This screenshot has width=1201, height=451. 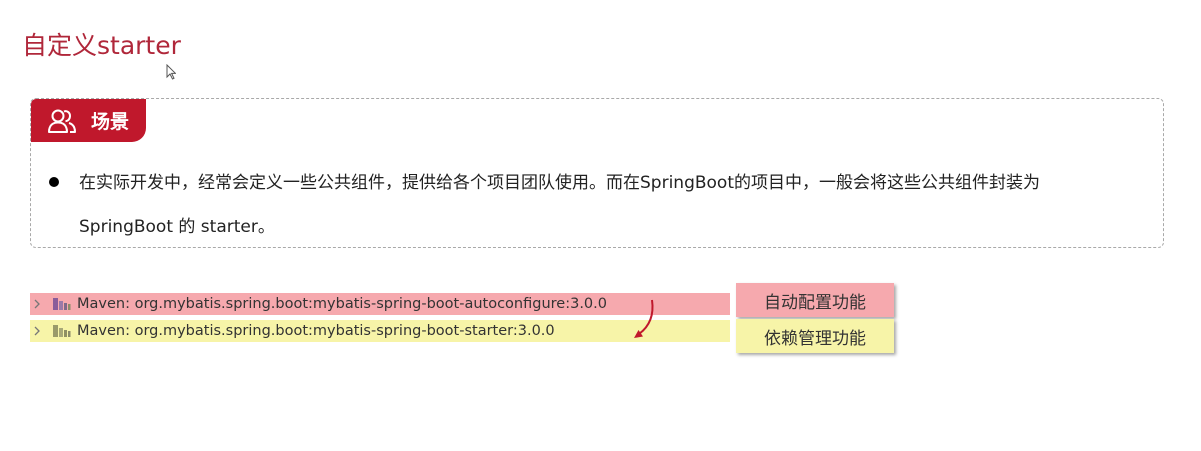 What do you see at coordinates (171, 72) in the screenshot?
I see `mouse-cursor-icon` at bounding box center [171, 72].